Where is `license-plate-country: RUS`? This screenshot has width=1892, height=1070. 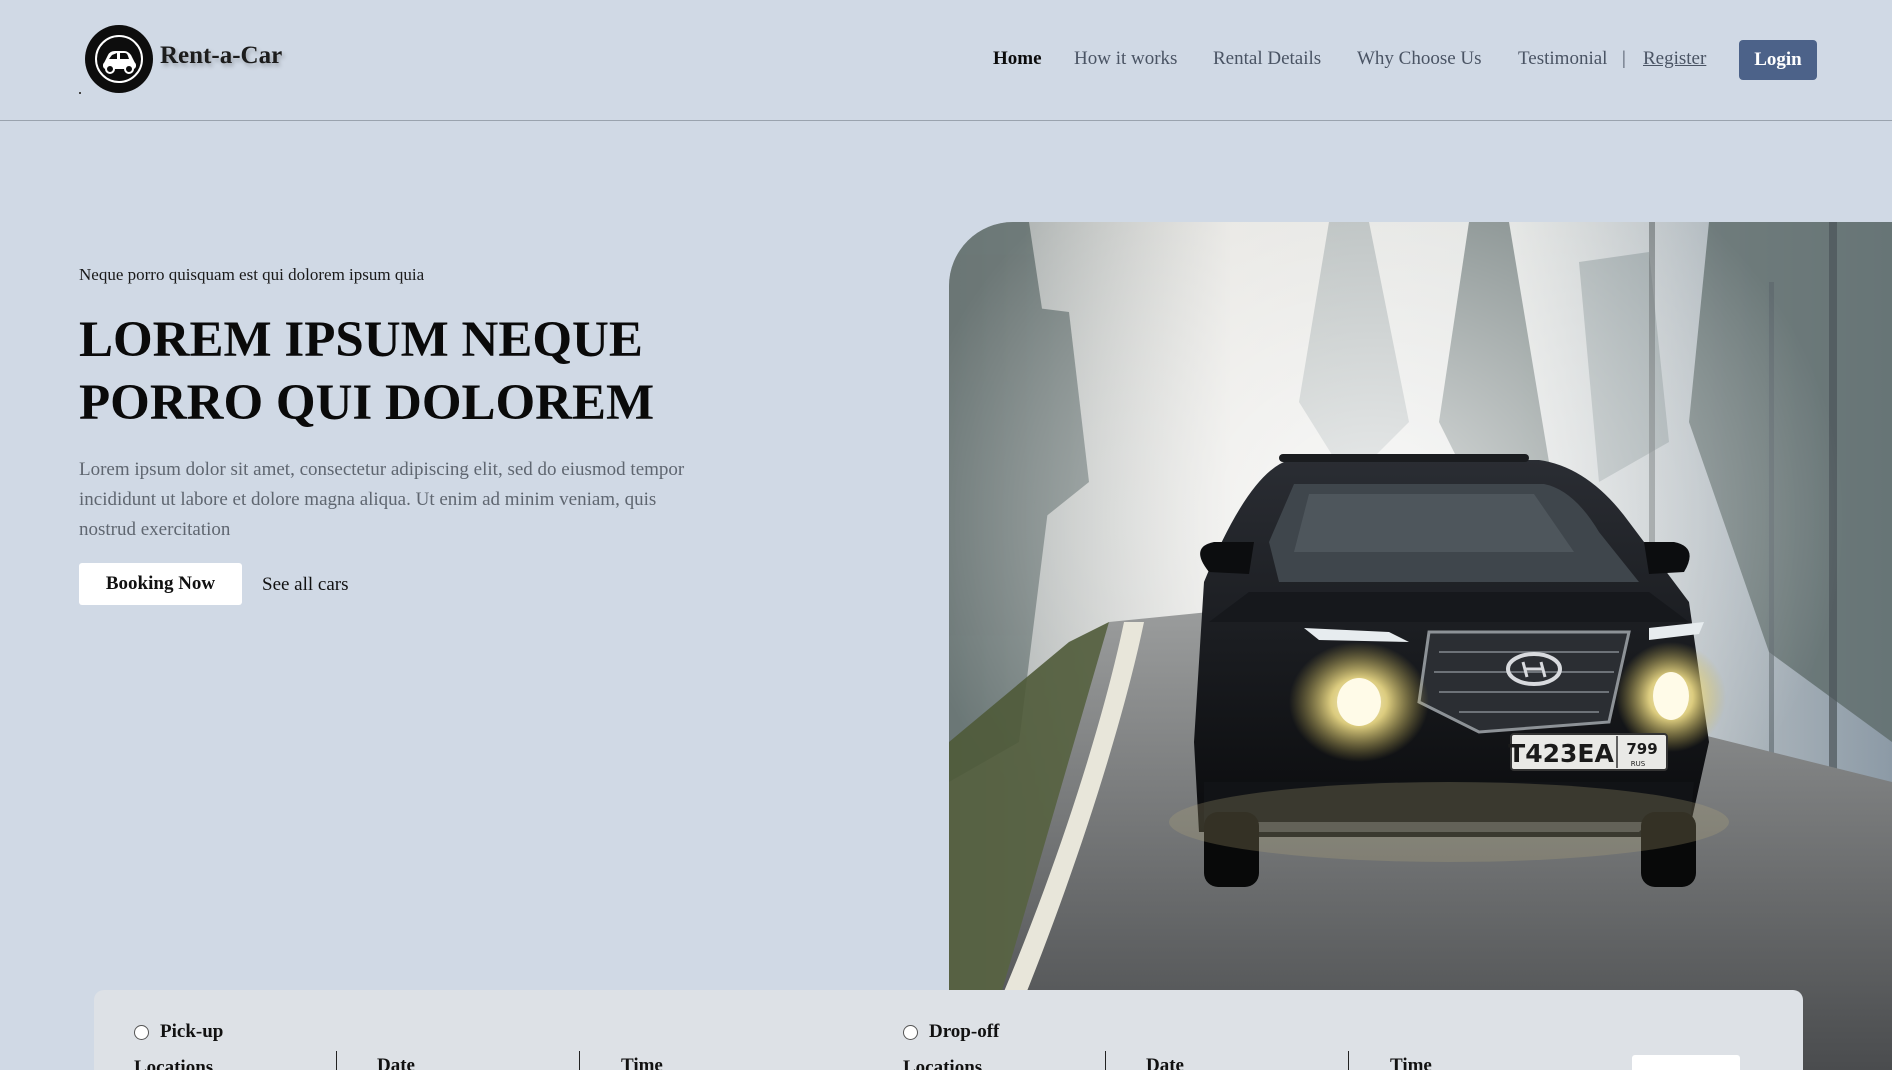 license-plate-country: RUS is located at coordinates (1638, 764).